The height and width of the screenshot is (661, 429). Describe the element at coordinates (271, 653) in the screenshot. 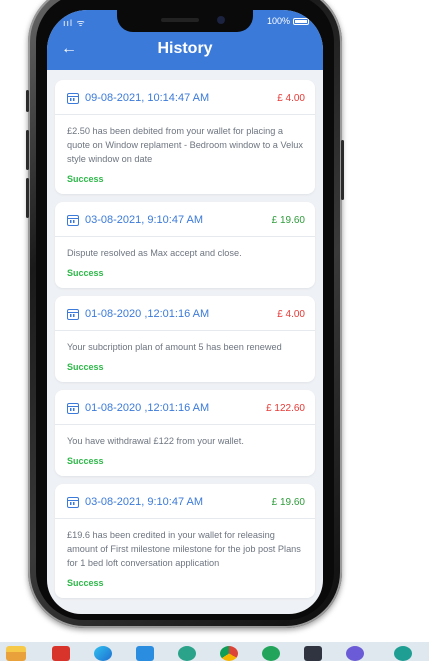

I see `app-green-circle-icon` at that location.